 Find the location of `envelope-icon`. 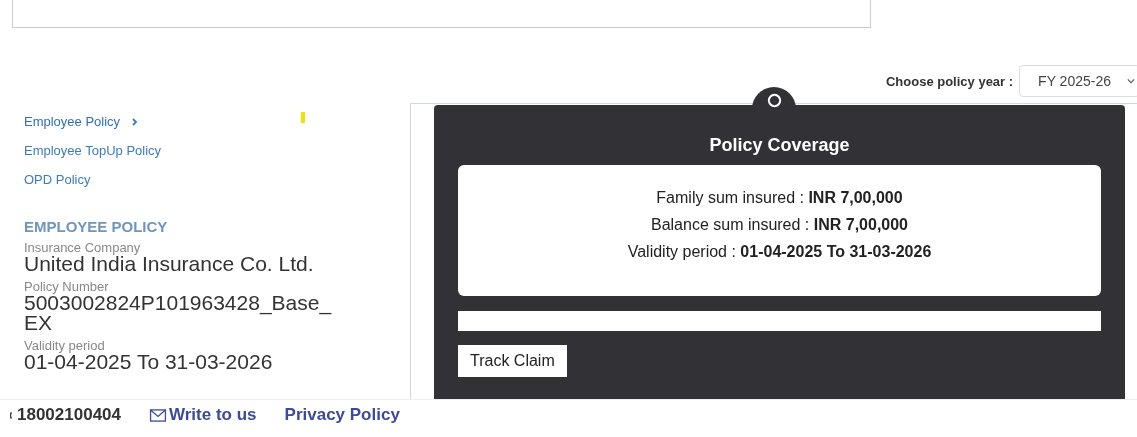

envelope-icon is located at coordinates (158, 415).